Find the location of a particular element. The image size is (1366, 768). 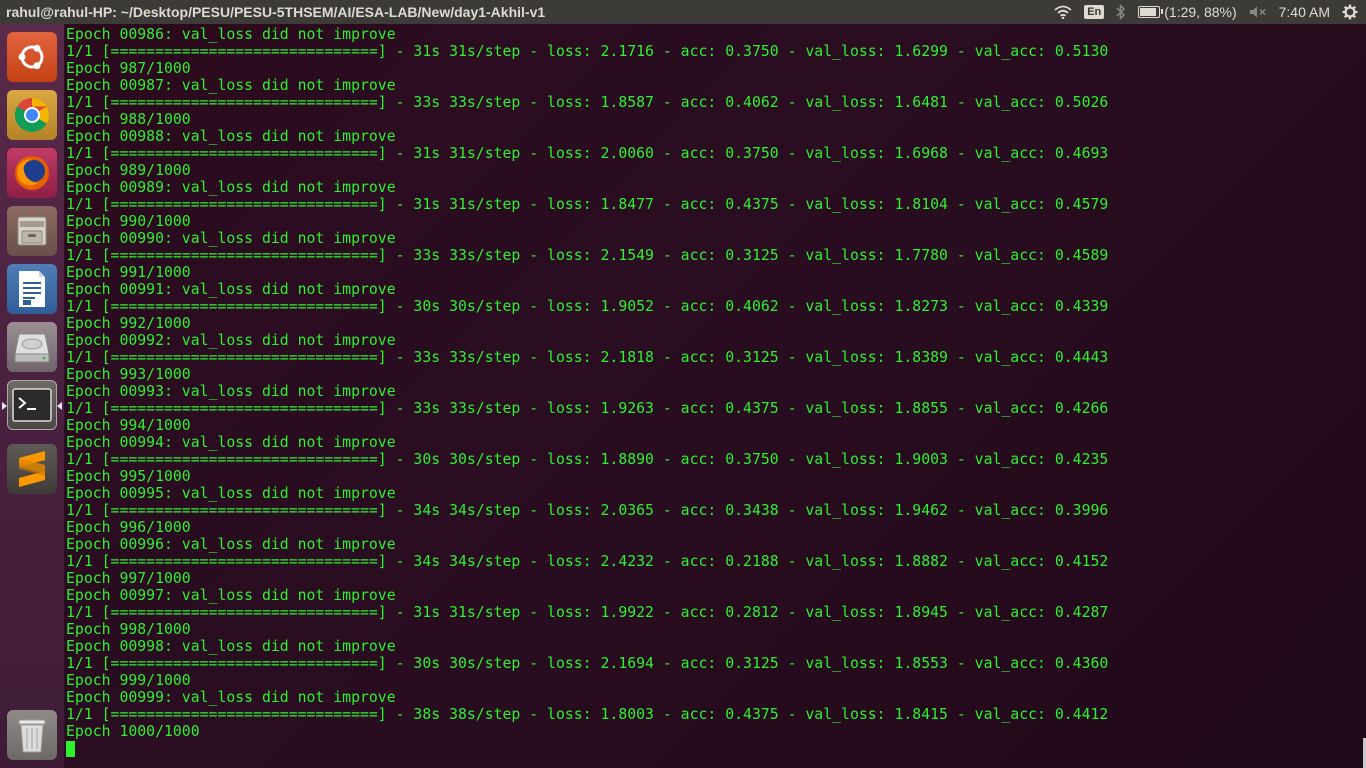

launcher-firefox is located at coordinates (32, 173).